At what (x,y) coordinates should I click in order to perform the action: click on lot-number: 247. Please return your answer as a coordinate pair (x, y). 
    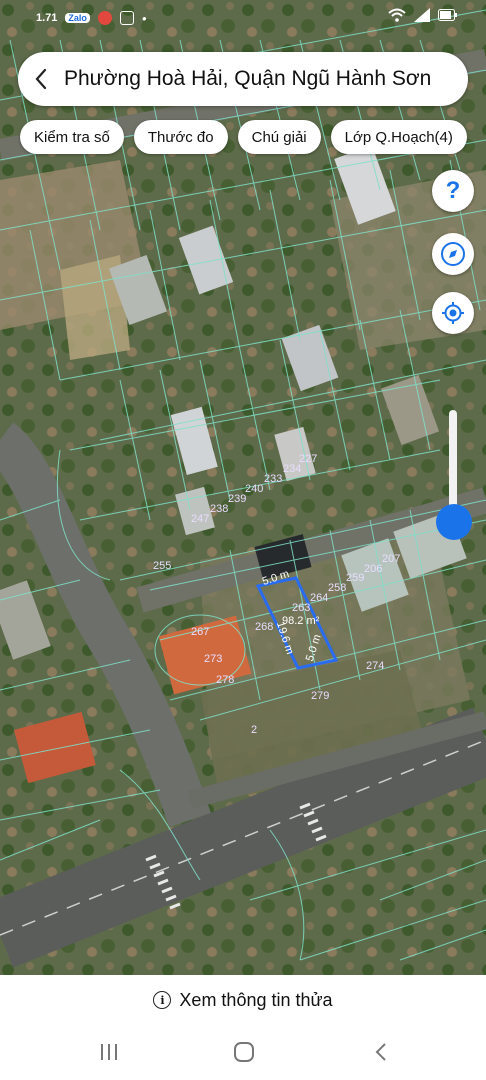
    Looking at the image, I should click on (200, 519).